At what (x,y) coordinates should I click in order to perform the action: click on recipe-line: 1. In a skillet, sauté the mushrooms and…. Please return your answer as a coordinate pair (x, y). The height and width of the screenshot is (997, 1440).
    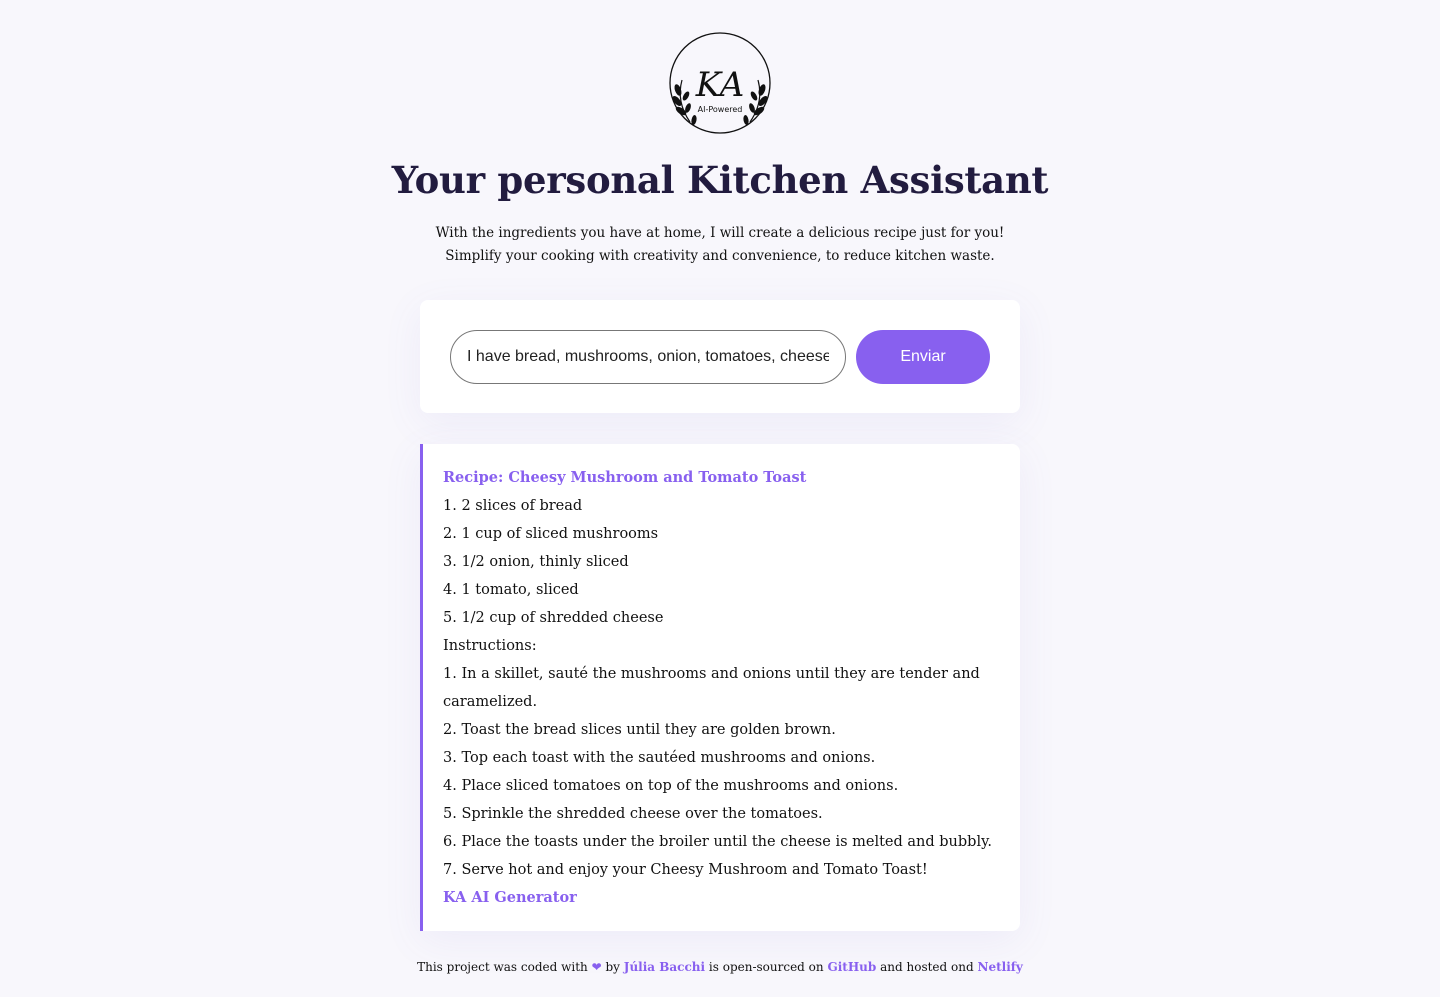
    Looking at the image, I should click on (711, 688).